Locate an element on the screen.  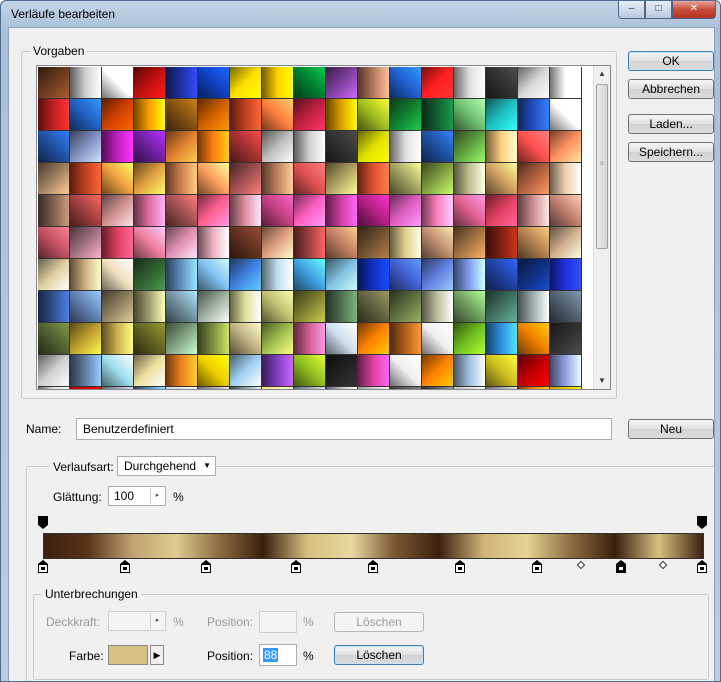
new-button: Neu is located at coordinates (671, 429).